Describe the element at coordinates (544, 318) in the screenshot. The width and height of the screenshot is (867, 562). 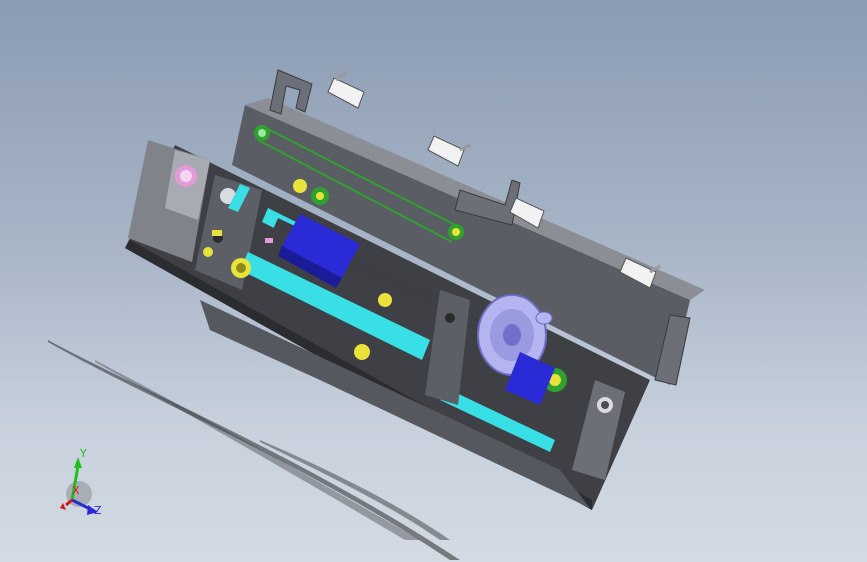
I see `handwheel-handle` at that location.